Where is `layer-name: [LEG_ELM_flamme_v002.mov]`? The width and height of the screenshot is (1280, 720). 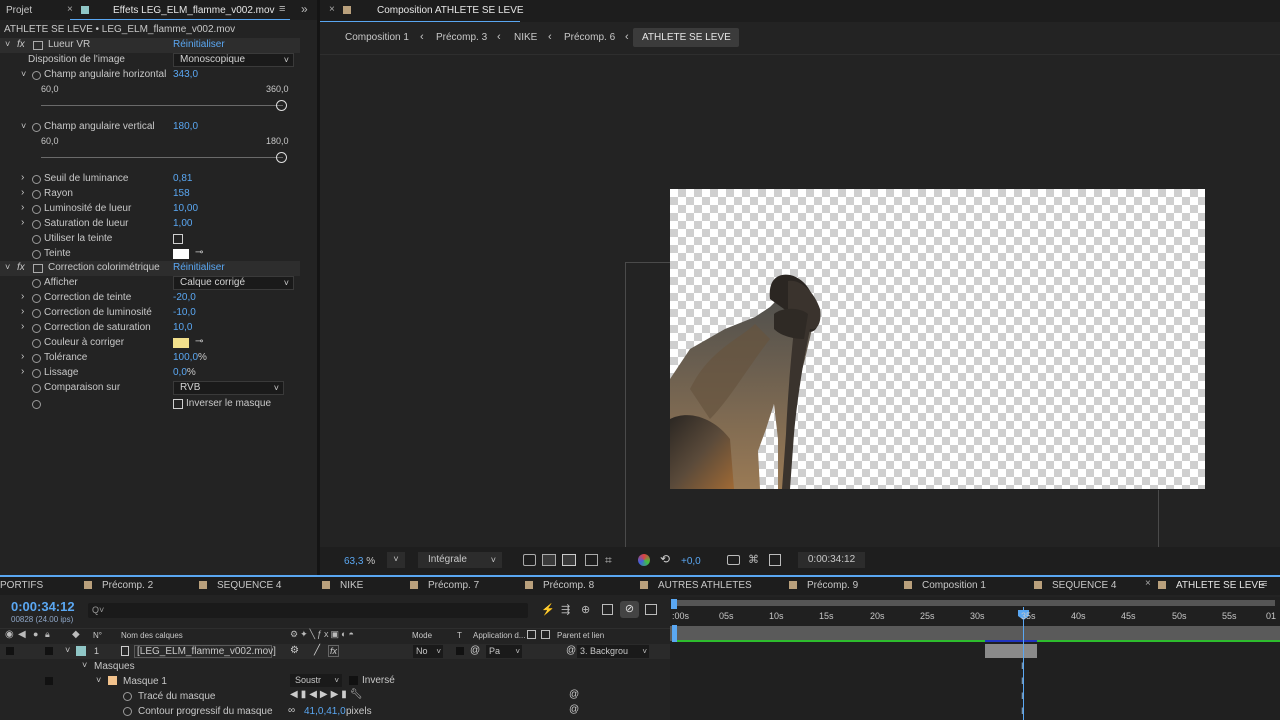 layer-name: [LEG_ELM_flamme_v002.mov] is located at coordinates (205, 651).